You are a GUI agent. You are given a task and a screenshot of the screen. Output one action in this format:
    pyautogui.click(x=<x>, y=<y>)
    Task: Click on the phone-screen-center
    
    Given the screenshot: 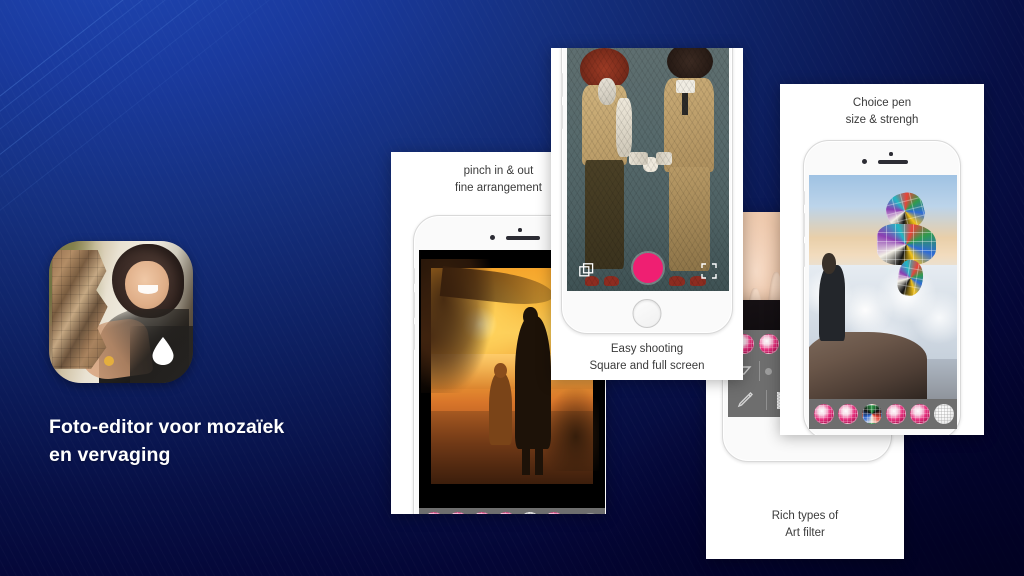 What is the action you would take?
    pyautogui.click(x=648, y=169)
    